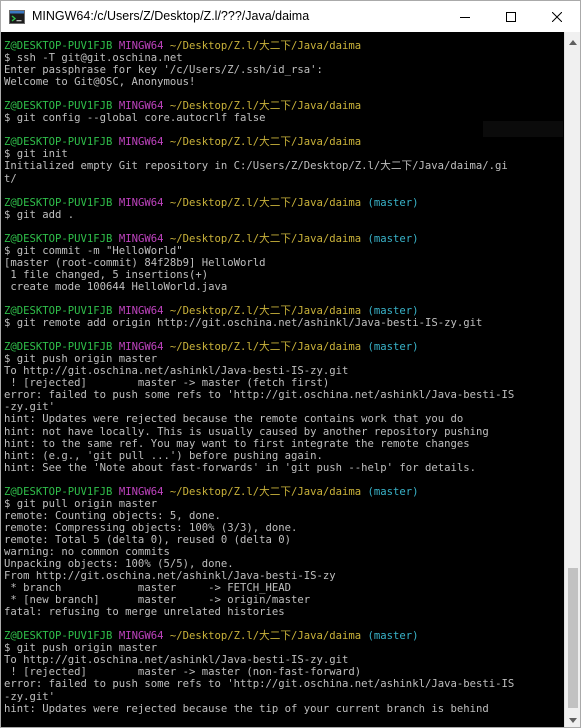 This screenshot has width=581, height=728. Describe the element at coordinates (106, 274) in the screenshot. I see `output-line: 1 file changed, 5 insertions(+)` at that location.